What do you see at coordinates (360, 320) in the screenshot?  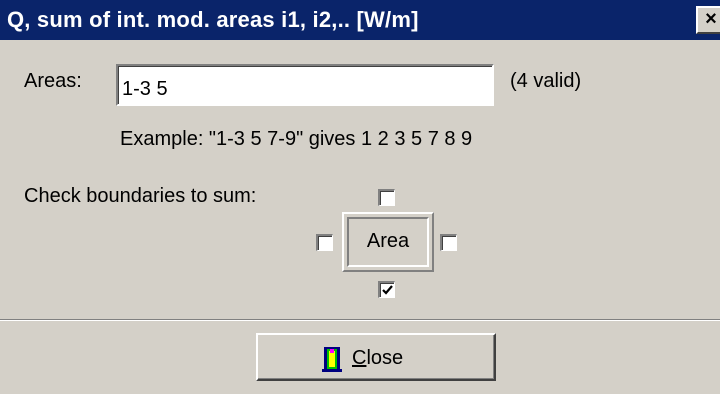 I see `separator` at bounding box center [360, 320].